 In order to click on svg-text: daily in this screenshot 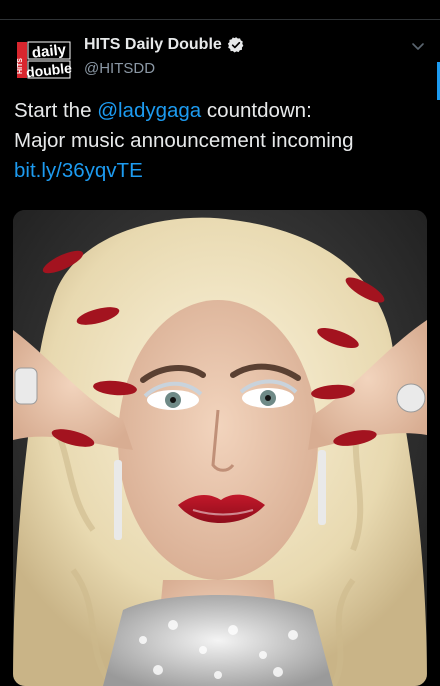, I will do `click(49, 51)`.